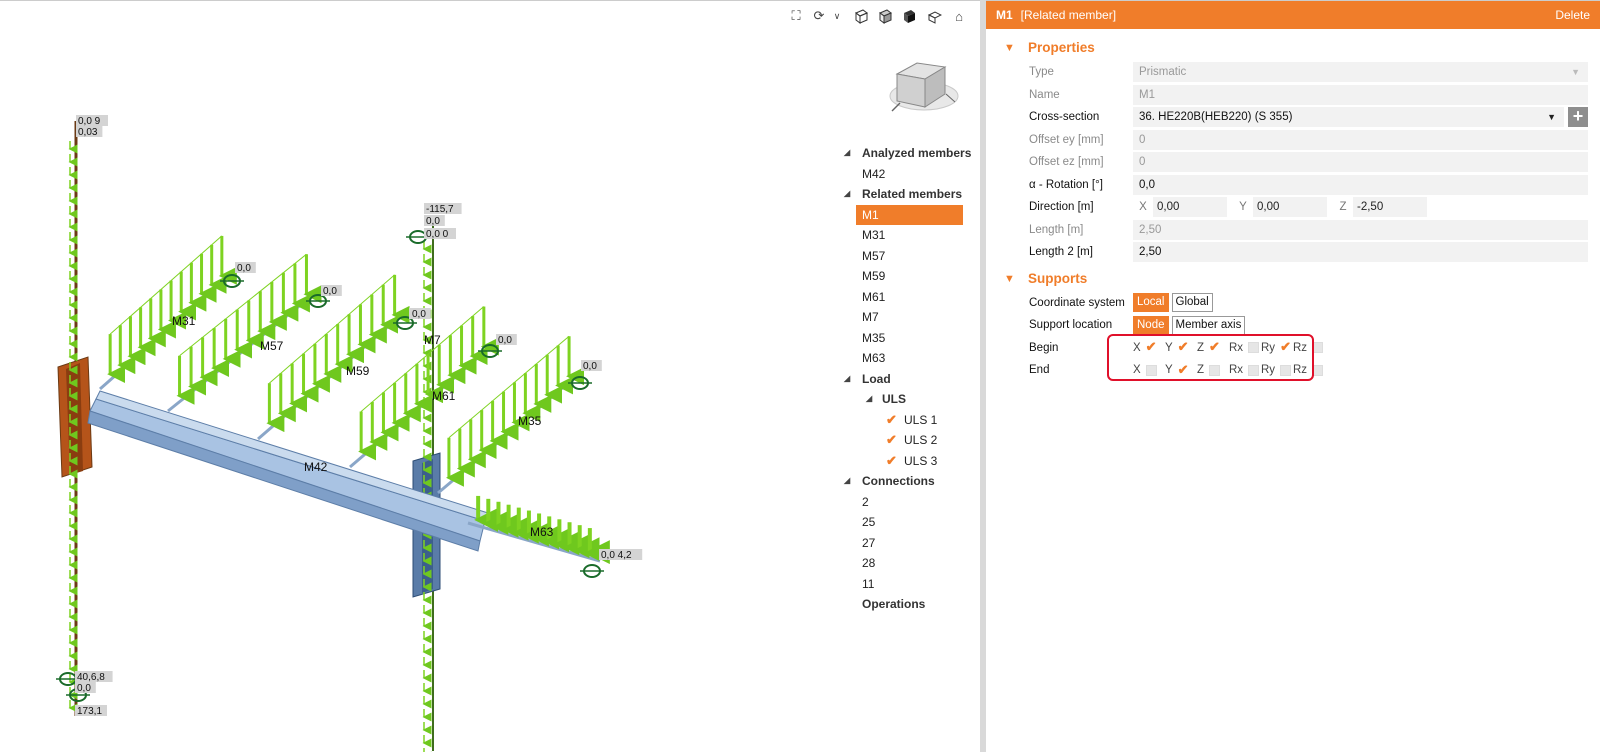 The image size is (1600, 752). Describe the element at coordinates (905, 174) in the screenshot. I see `tree-item-m42: M42` at that location.